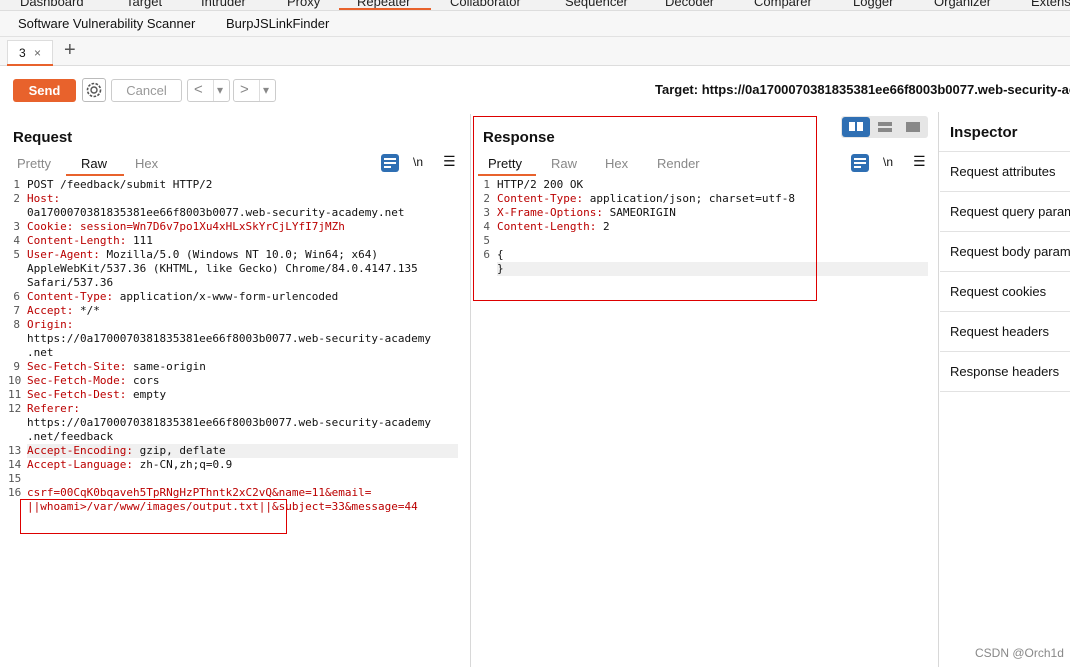  What do you see at coordinates (44, 90) in the screenshot?
I see `send-button: Send` at bounding box center [44, 90].